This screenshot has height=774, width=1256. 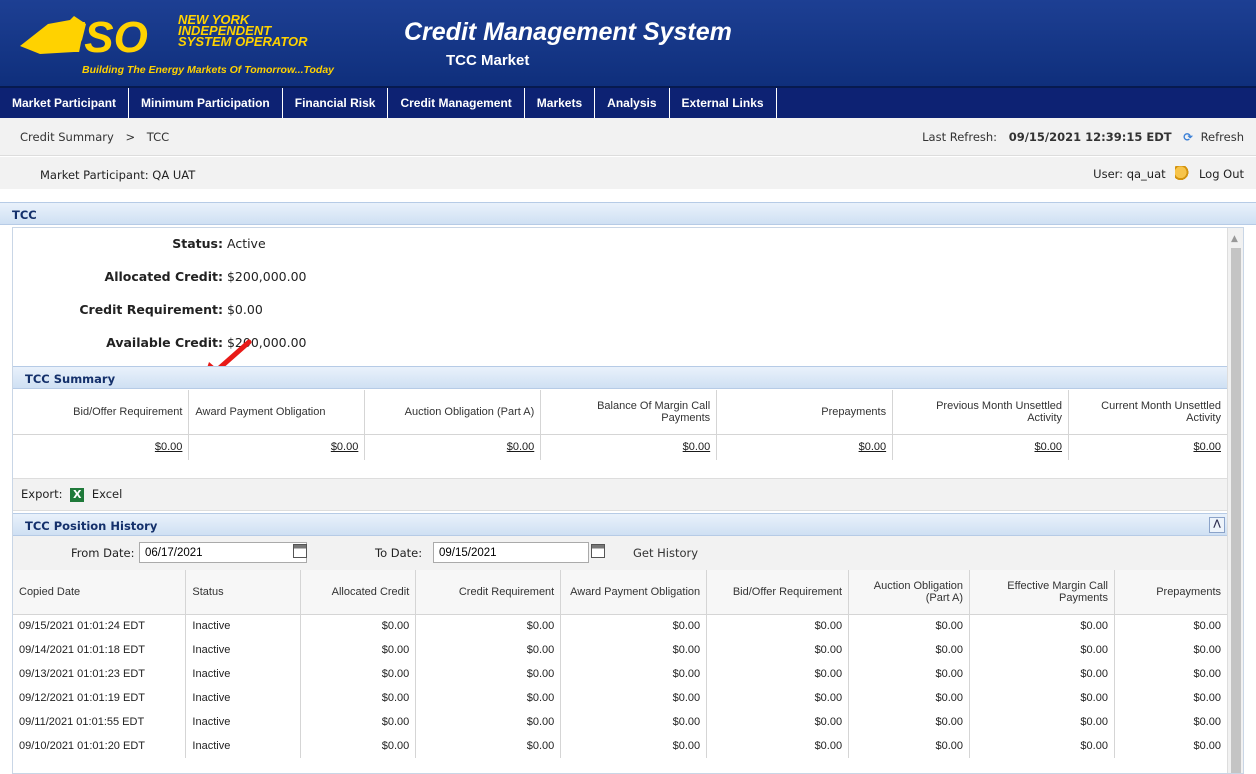 What do you see at coordinates (67, 137) in the screenshot?
I see `breadcrumb-credit-summary: Credit Summary` at bounding box center [67, 137].